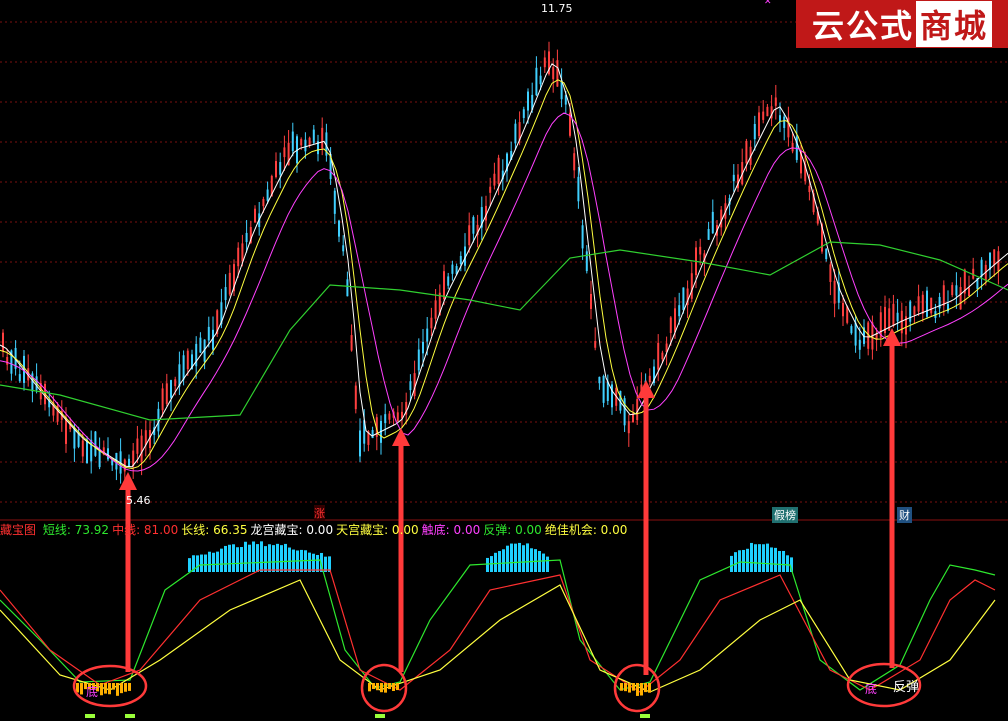 This screenshot has width=1008, height=721. Describe the element at coordinates (497, 687) in the screenshot. I see `signal-circles` at that location.